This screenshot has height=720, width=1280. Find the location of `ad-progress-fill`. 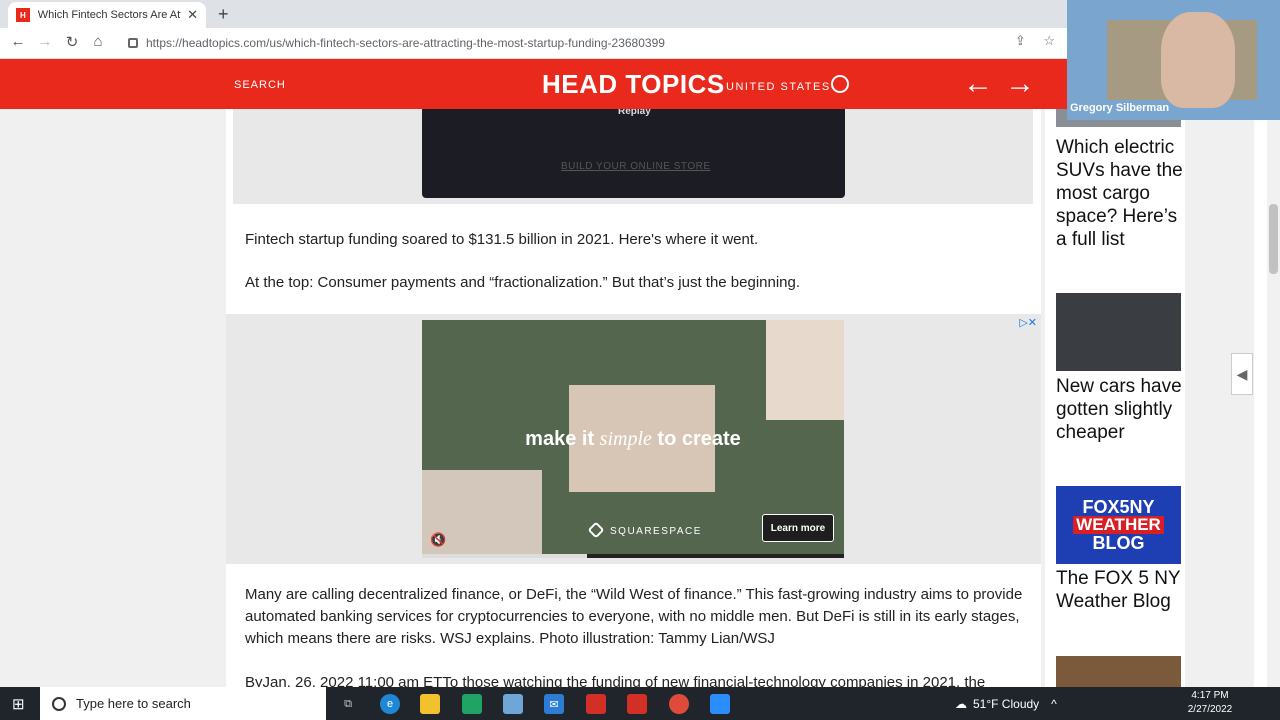

ad-progress-fill is located at coordinates (504, 556).